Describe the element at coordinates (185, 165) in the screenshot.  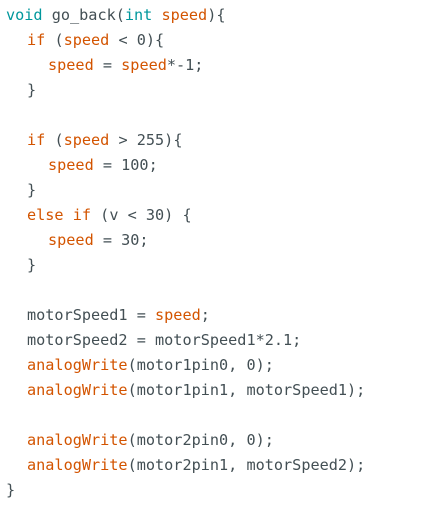
I see `code-line: speed = 100;` at that location.